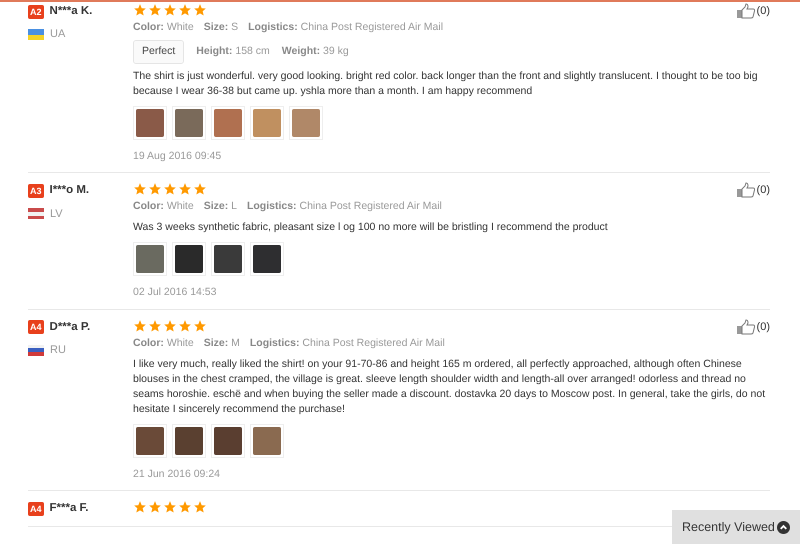  Describe the element at coordinates (221, 27) in the screenshot. I see `product-attribute: Size: S` at that location.